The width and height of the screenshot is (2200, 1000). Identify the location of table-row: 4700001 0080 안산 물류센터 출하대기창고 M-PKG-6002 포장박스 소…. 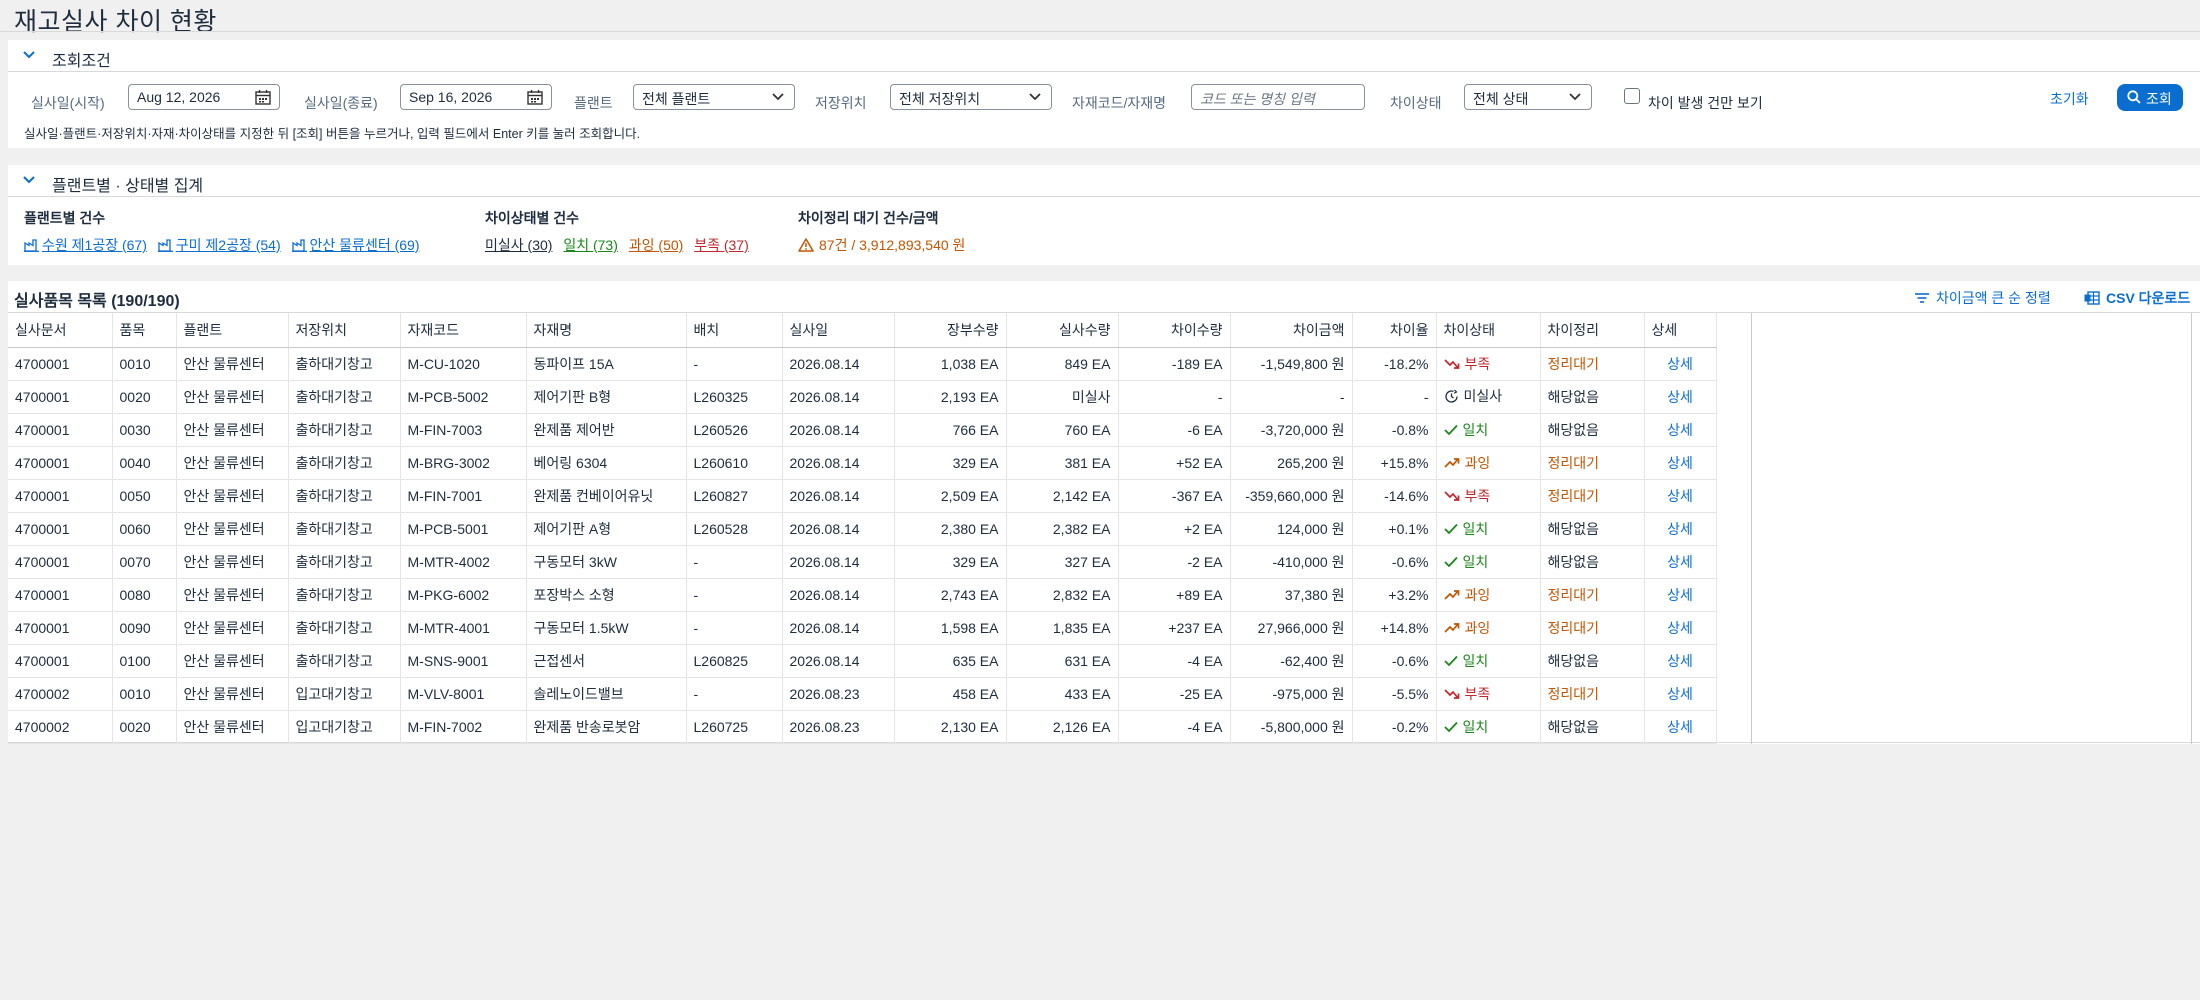
(862, 595).